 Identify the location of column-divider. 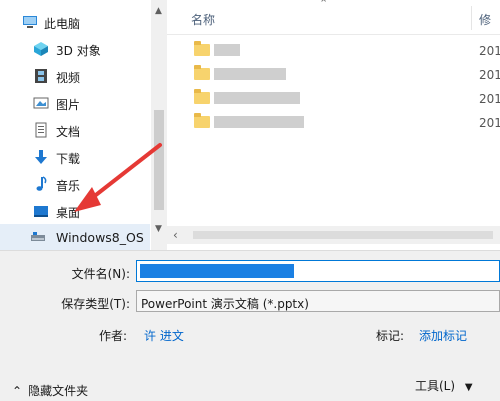
(471, 18).